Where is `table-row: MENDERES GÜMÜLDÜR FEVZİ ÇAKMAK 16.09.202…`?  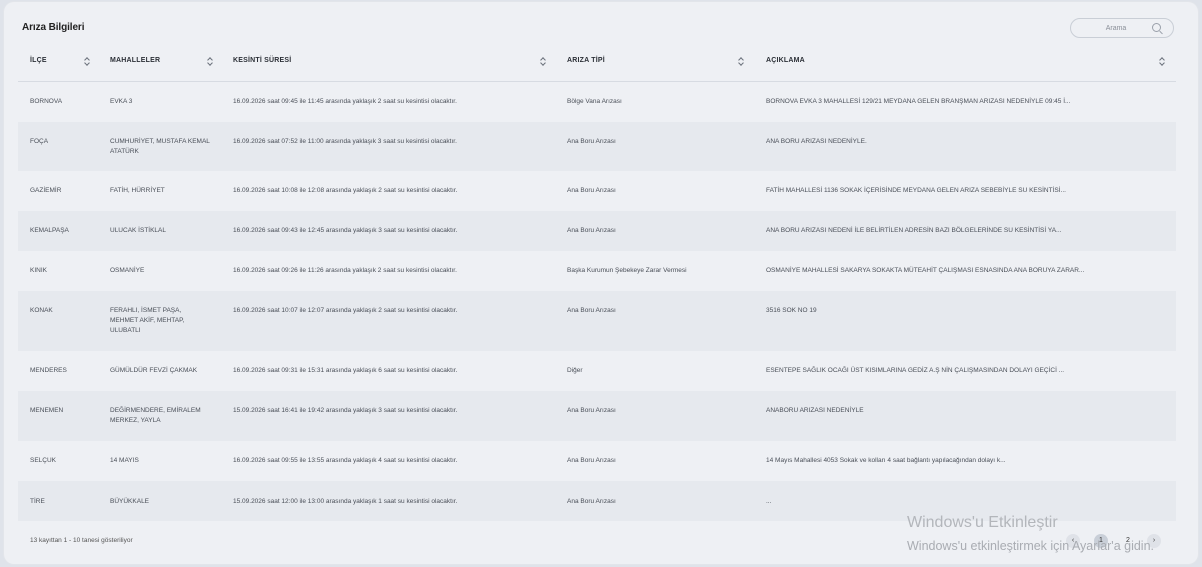
table-row: MENDERES GÜMÜLDÜR FEVZİ ÇAKMAK 16.09.202… is located at coordinates (597, 371).